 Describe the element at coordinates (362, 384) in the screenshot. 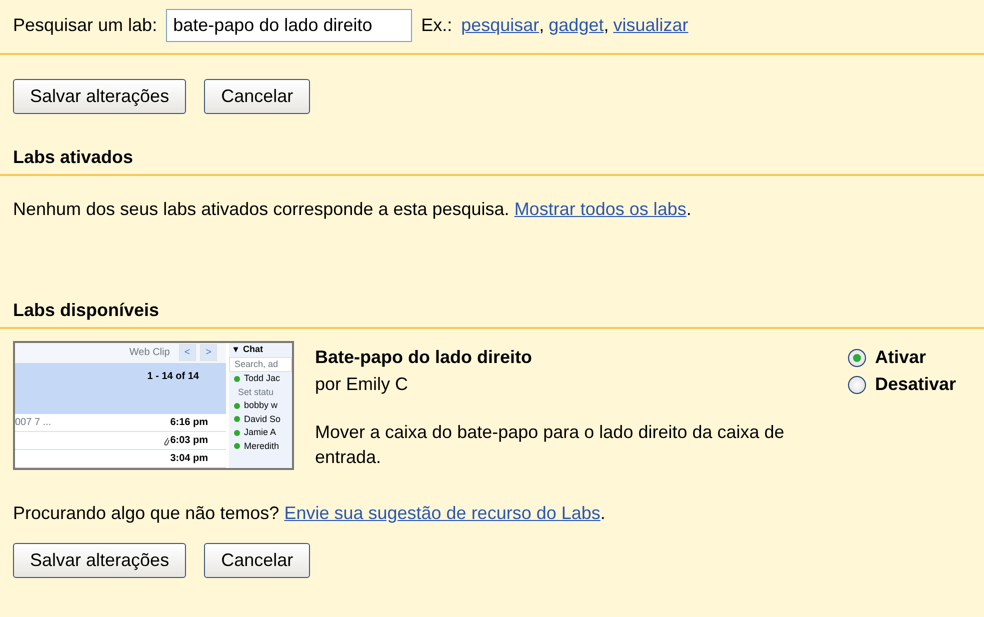

I see `lab-author: por Emily C` at that location.